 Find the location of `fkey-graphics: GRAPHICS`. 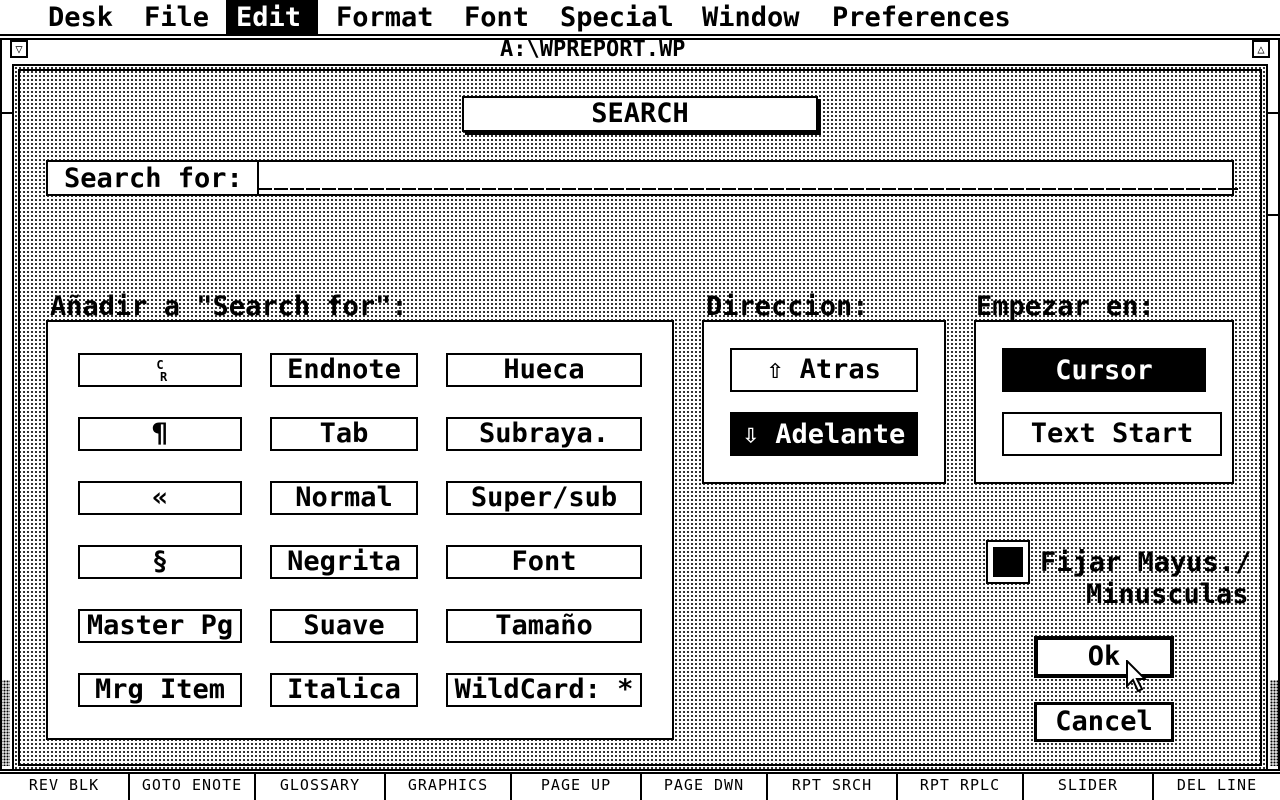

fkey-graphics: GRAPHICS is located at coordinates (449, 787).